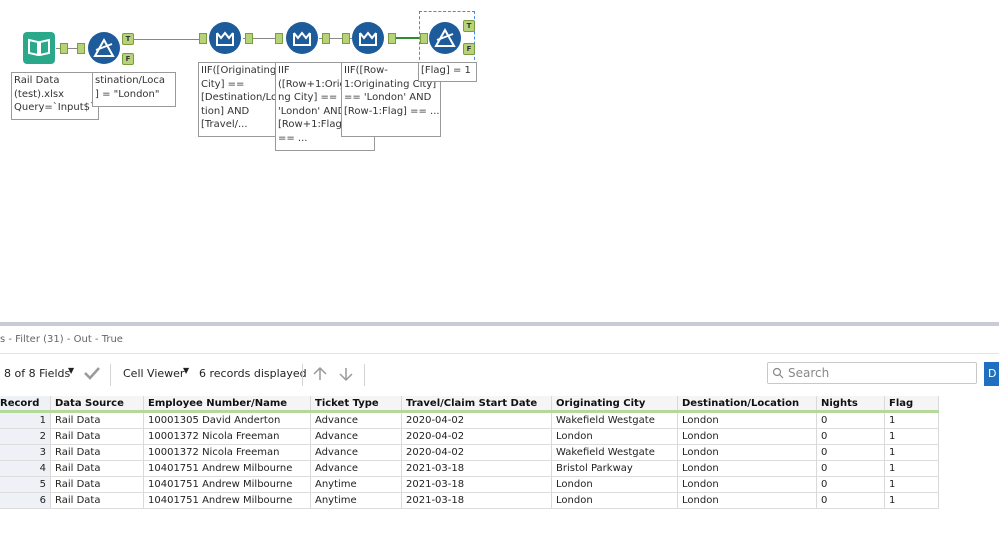  I want to click on column-header: Originating City, so click(614, 404).